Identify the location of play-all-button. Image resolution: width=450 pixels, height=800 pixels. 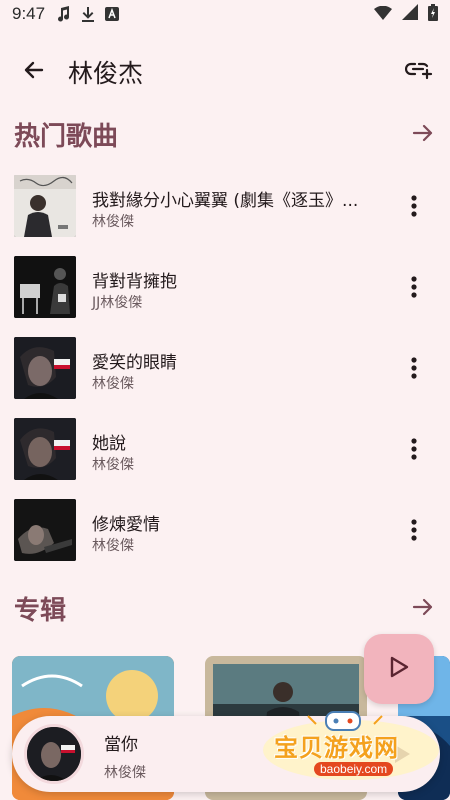
(399, 669).